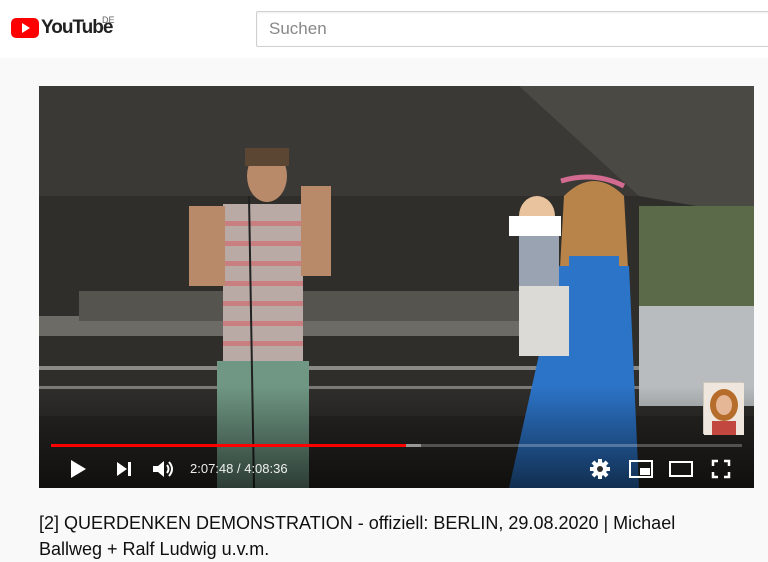  I want to click on search-box, so click(512, 29).